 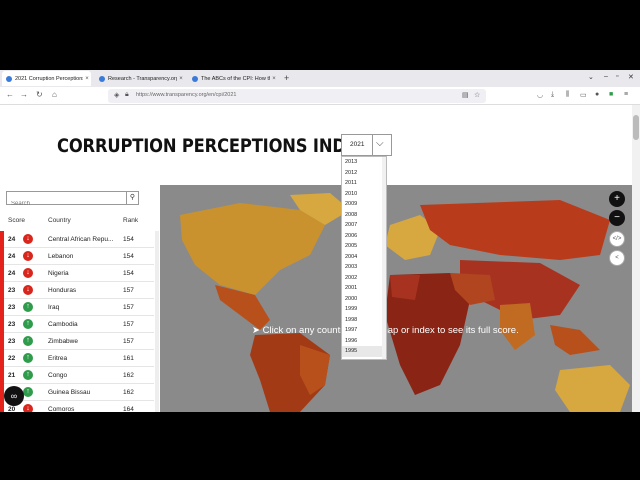 I want to click on arrow-up-icon: ↑, so click(x=28, y=324).